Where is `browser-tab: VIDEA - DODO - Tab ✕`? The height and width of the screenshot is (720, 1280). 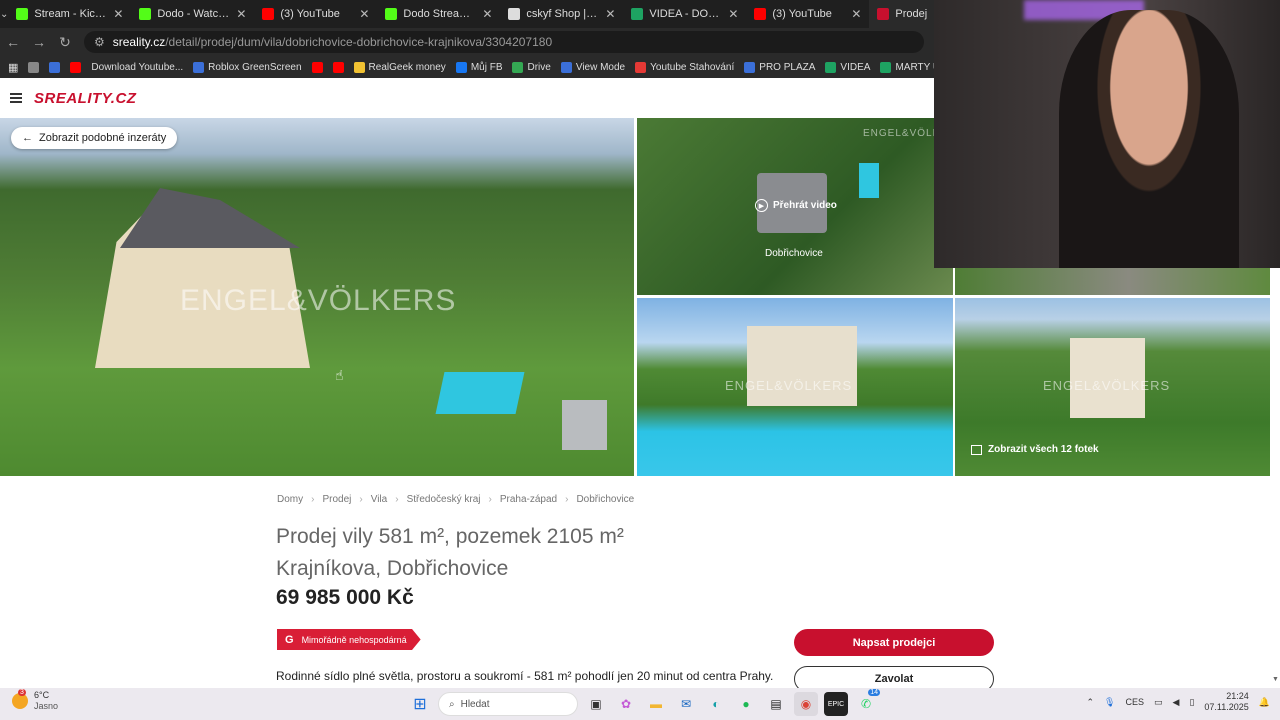 browser-tab: VIDEA - DODO - Tab ✕ is located at coordinates (684, 14).